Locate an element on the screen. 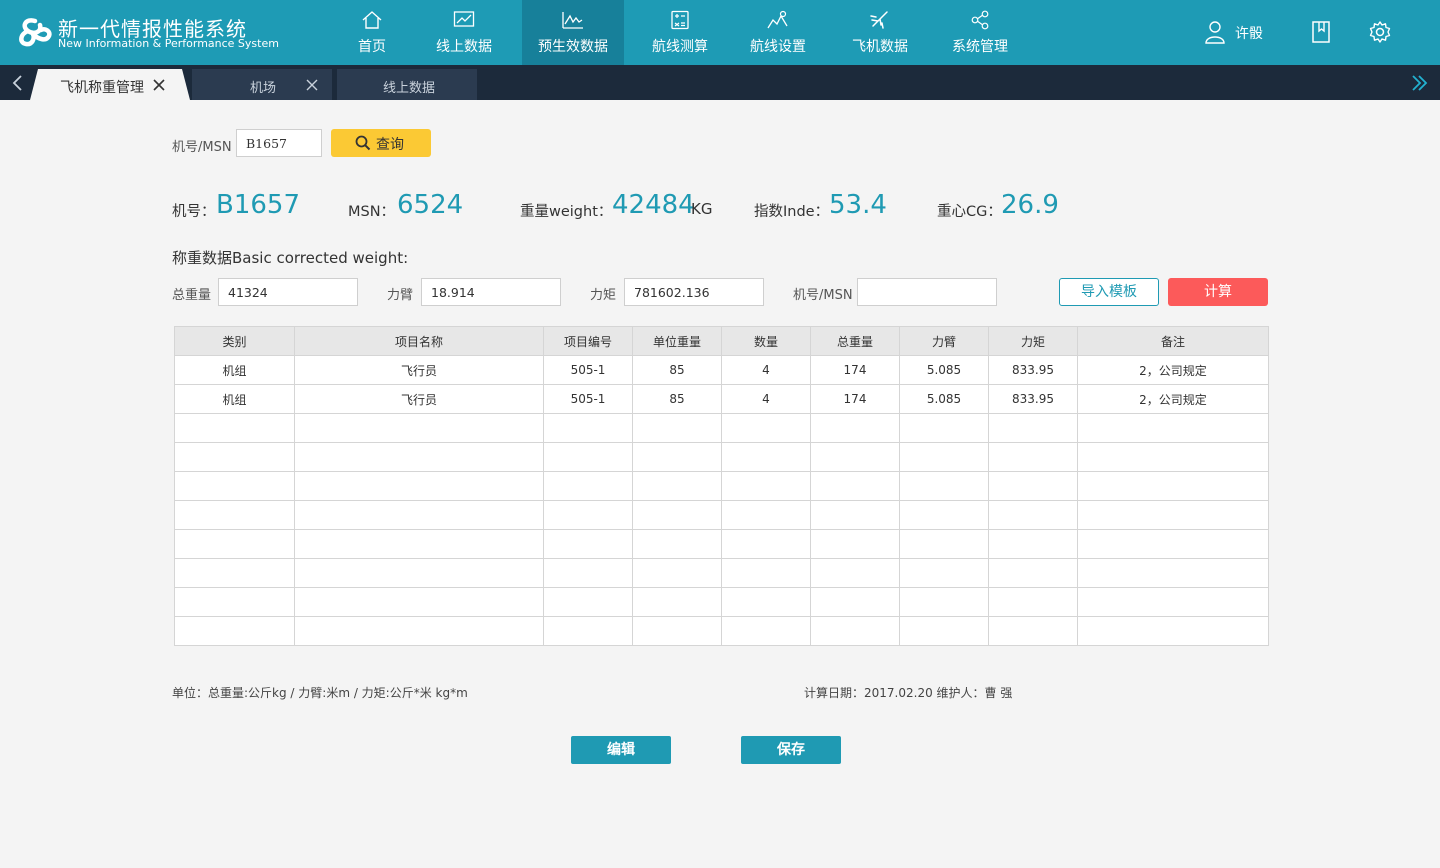 Image resolution: width=1440 pixels, height=868 pixels. units-note: 单位：总重量:公斤kg / 力臂:米m / 力矩:公斤*米 kg*m is located at coordinates (320, 693).